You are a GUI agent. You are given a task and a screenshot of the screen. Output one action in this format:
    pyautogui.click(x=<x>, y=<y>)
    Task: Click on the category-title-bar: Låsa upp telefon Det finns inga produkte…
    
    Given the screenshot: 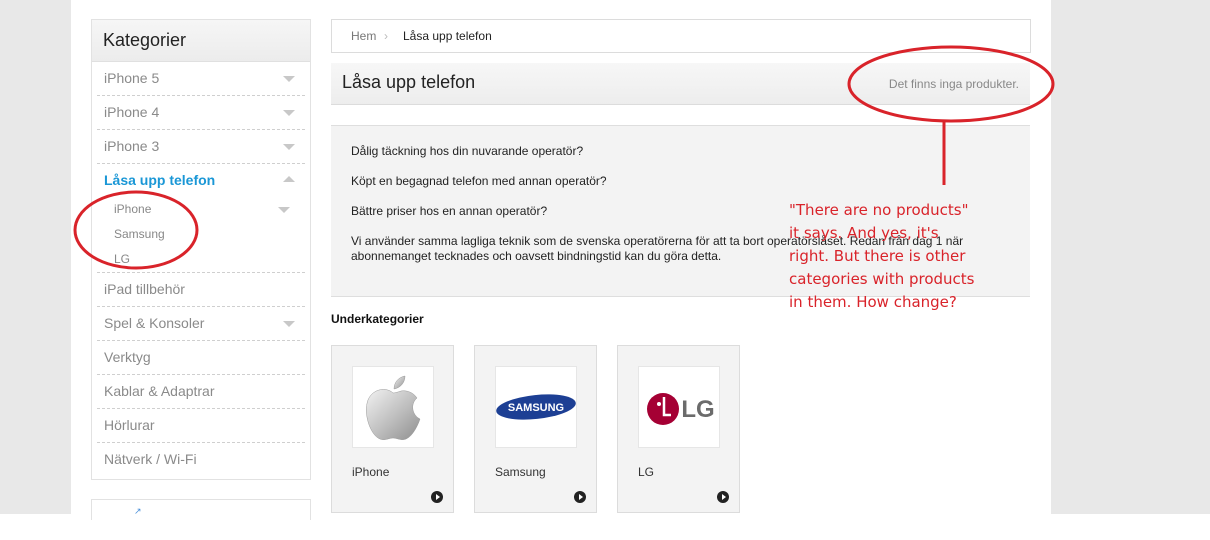 What is the action you would take?
    pyautogui.click(x=680, y=84)
    